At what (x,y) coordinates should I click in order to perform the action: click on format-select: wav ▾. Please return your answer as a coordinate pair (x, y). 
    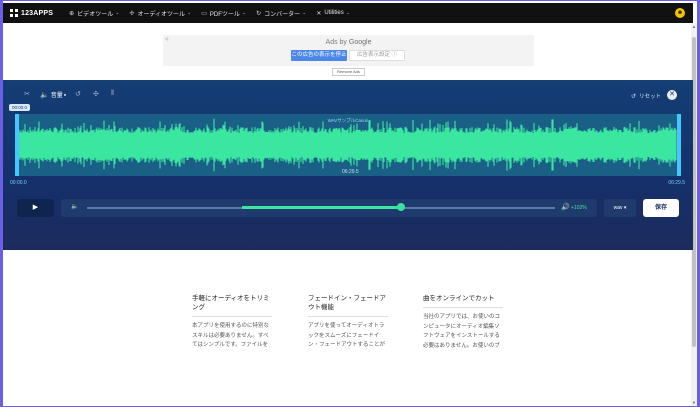
    Looking at the image, I should click on (620, 208).